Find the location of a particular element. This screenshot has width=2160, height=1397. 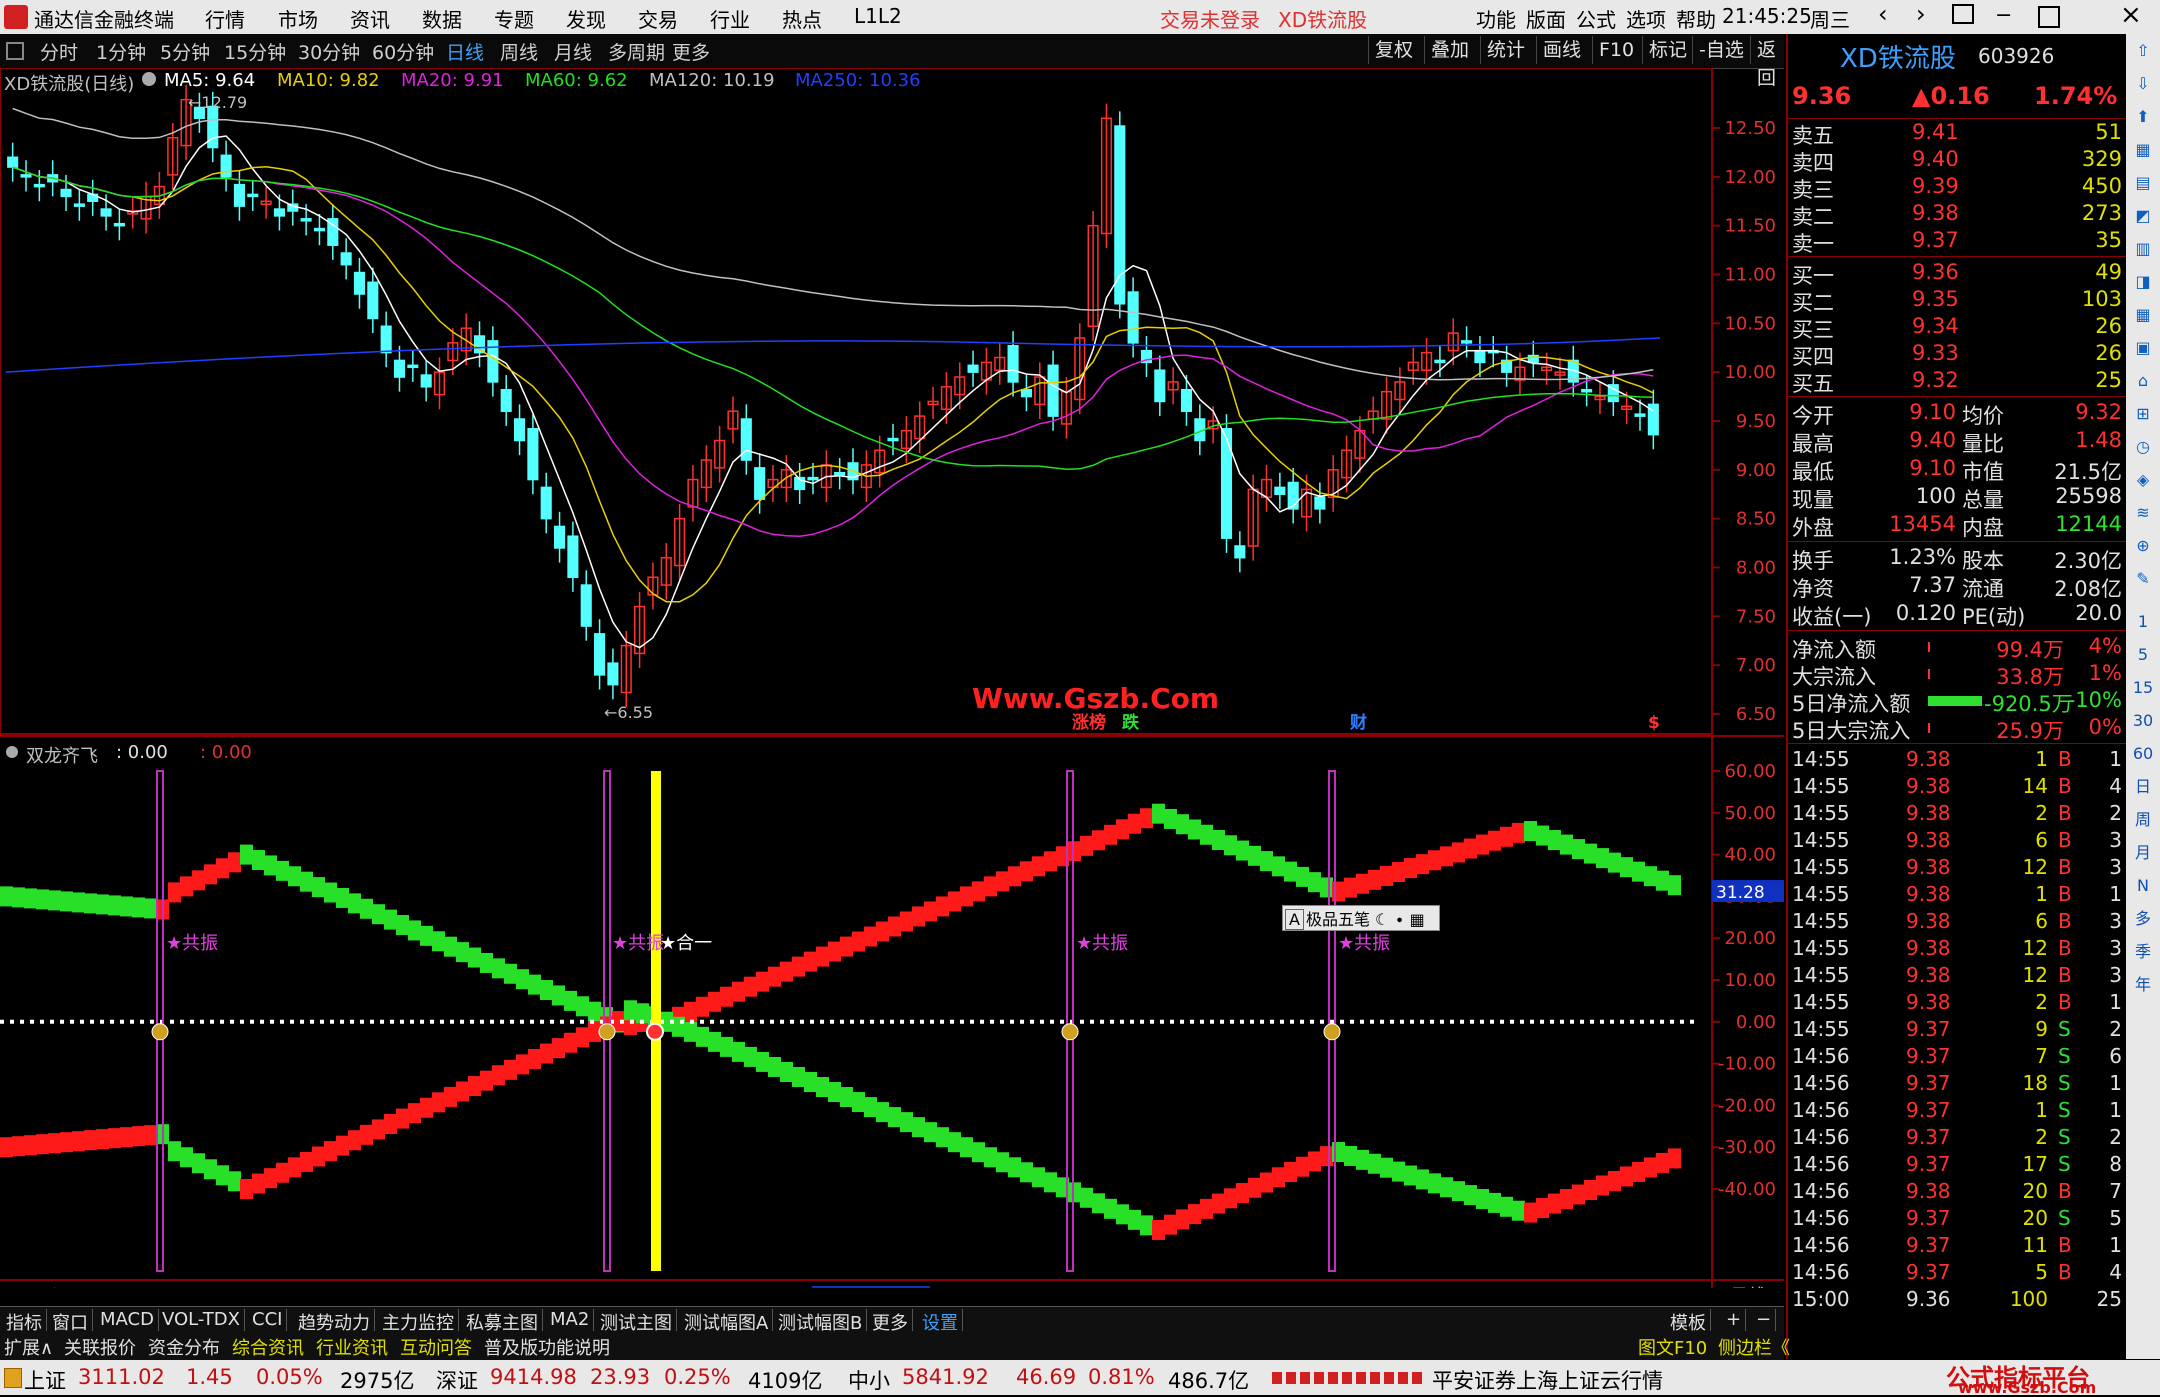

side-period-3: 30 is located at coordinates (2143, 721).